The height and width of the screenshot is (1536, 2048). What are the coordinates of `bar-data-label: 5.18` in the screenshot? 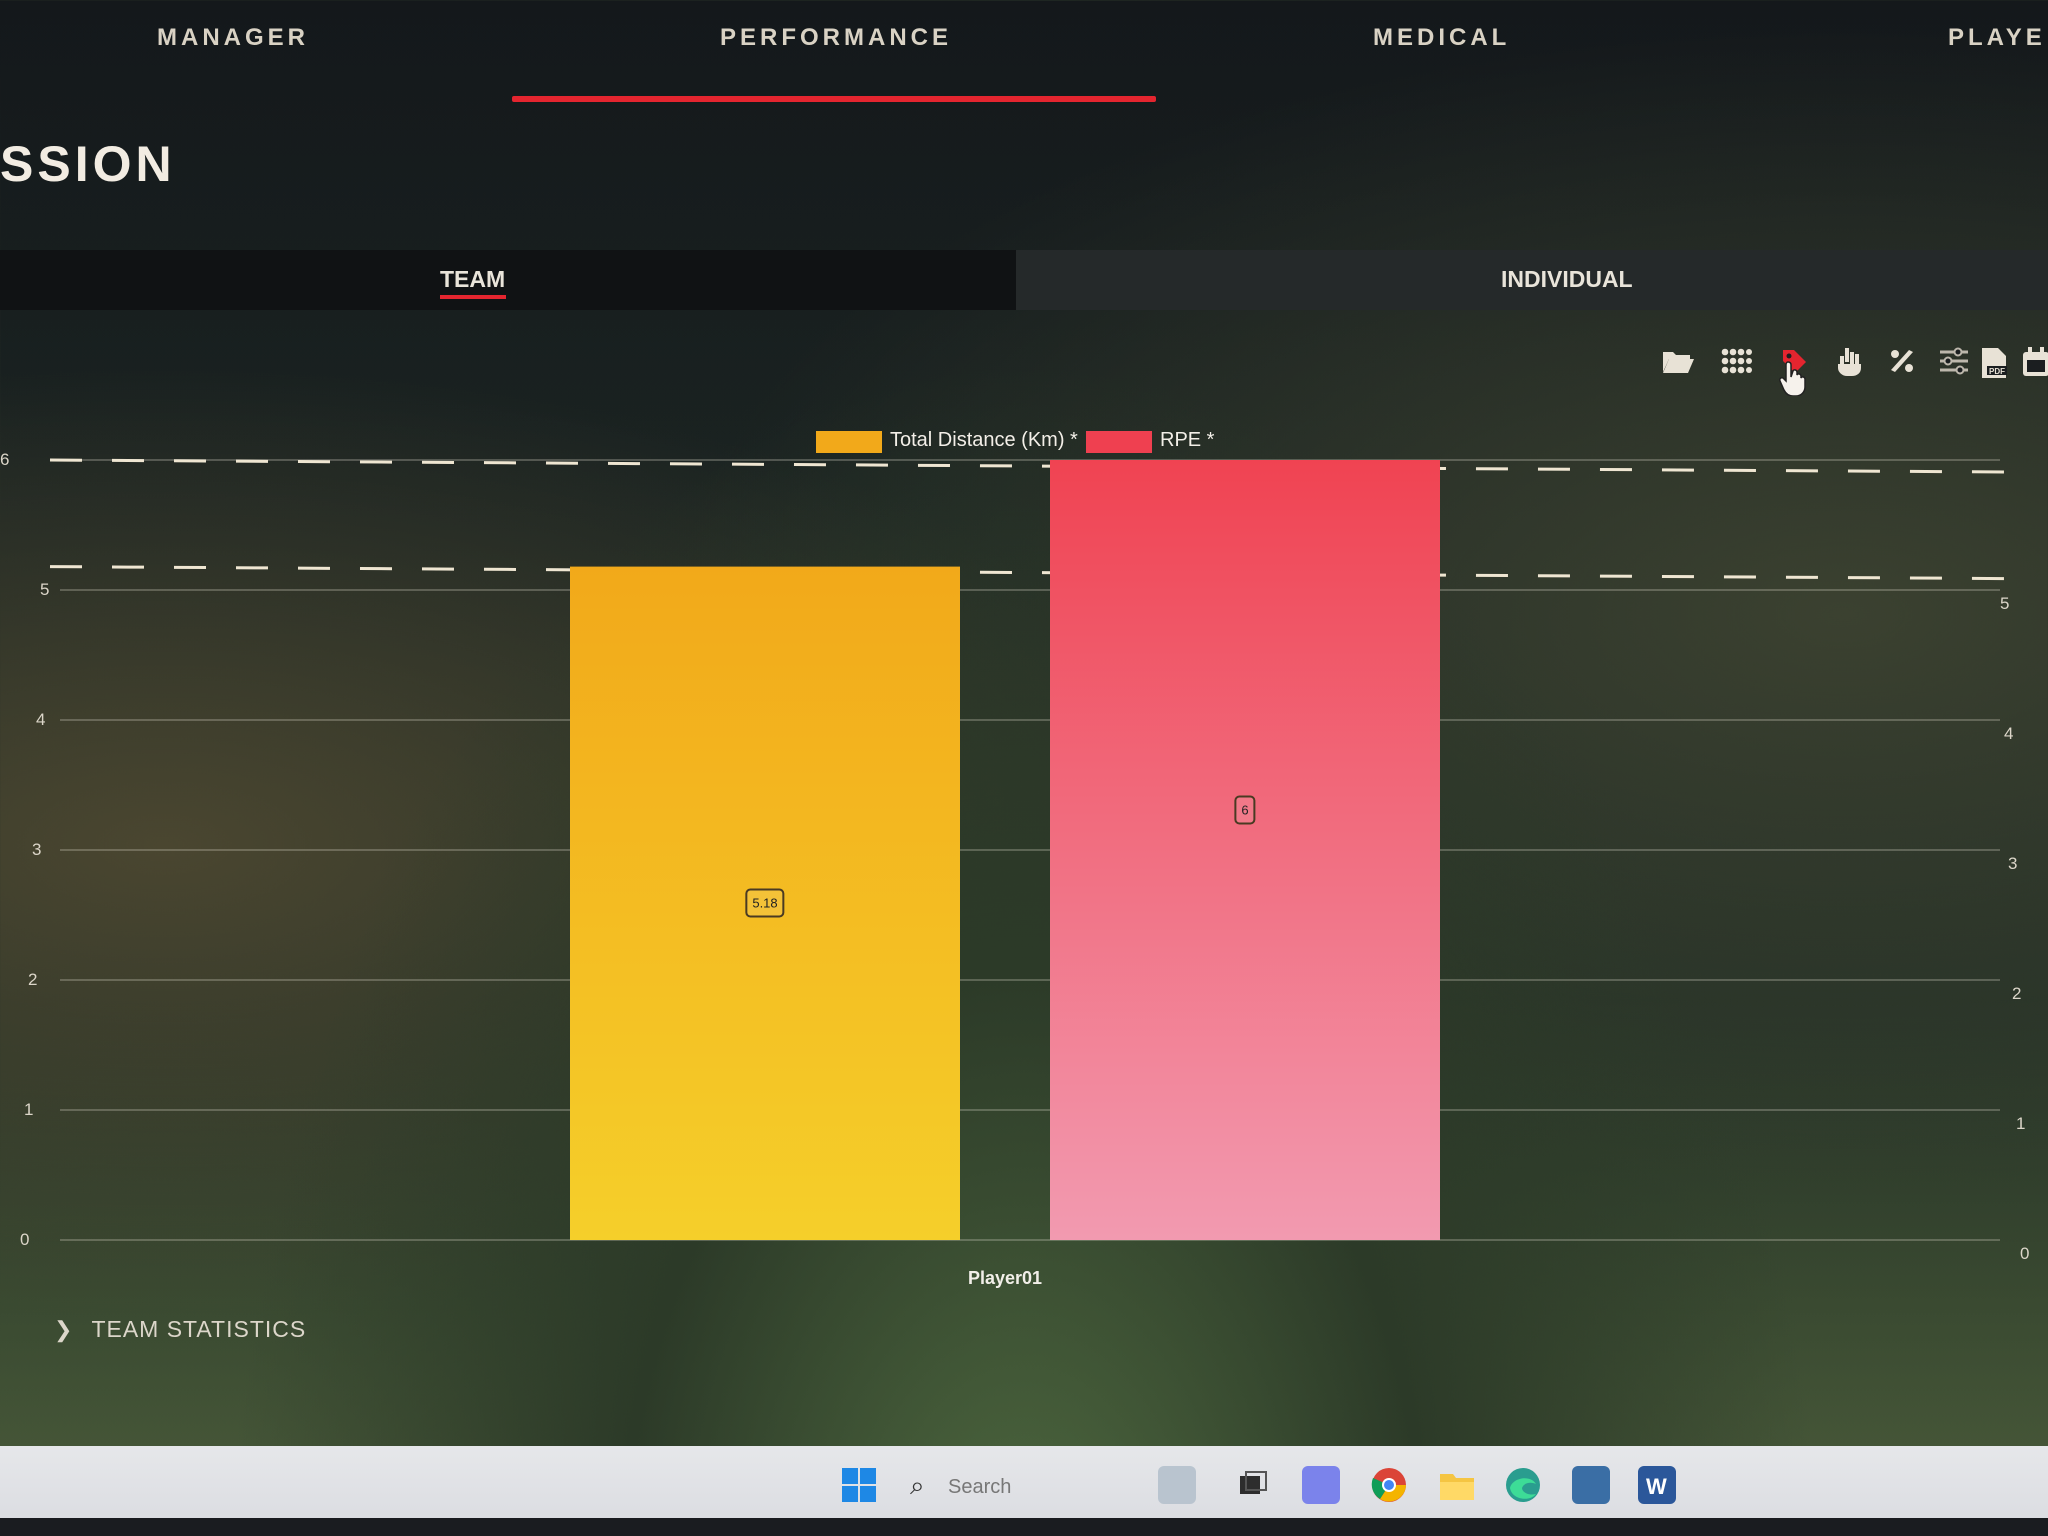 It's located at (765, 903).